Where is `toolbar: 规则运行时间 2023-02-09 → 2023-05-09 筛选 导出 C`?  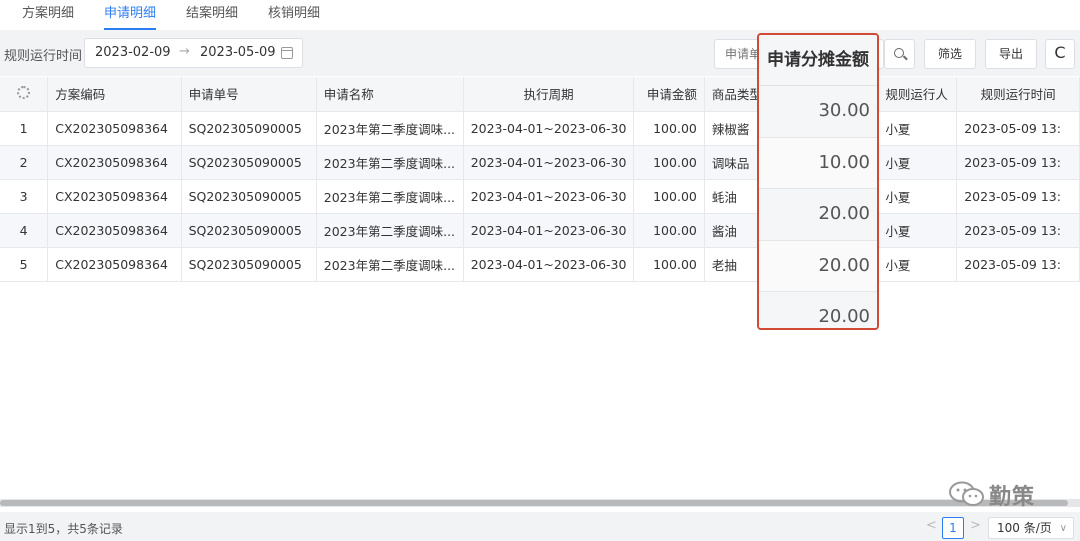 toolbar: 规则运行时间 2023-02-09 → 2023-05-09 筛选 导出 C is located at coordinates (540, 53).